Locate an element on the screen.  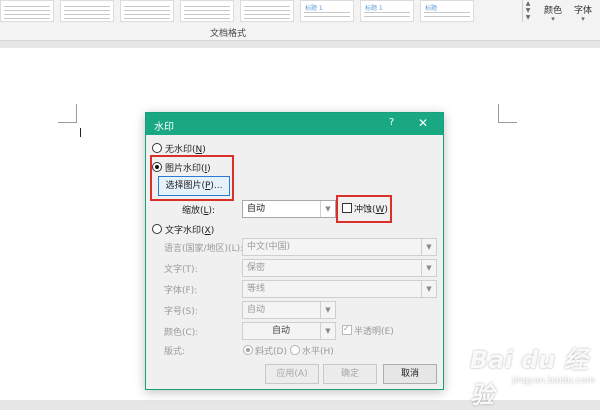
diagonal-label: 斜式(D) is located at coordinates (271, 352).